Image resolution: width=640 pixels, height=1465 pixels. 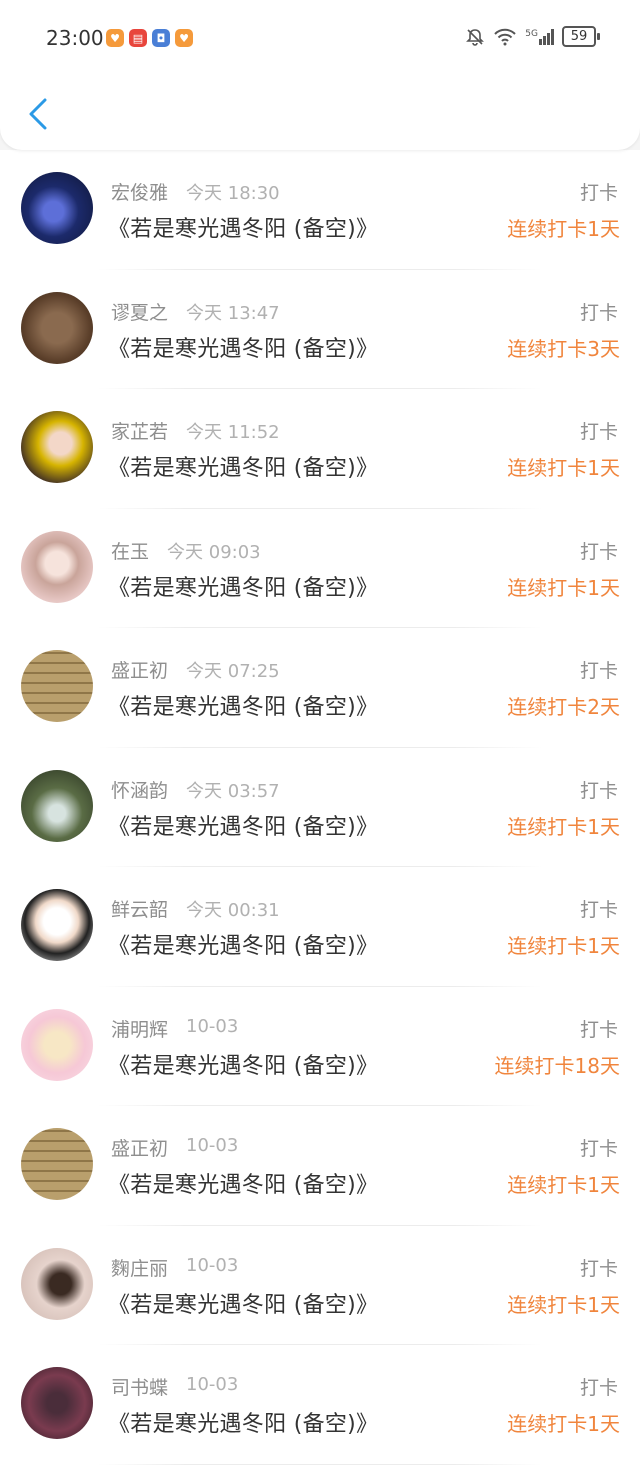 I want to click on list-item: 在玉 今天 09:03 《若是寒光遇冬阳 (备空)》 打卡 连续打卡1天, so click(x=320, y=568).